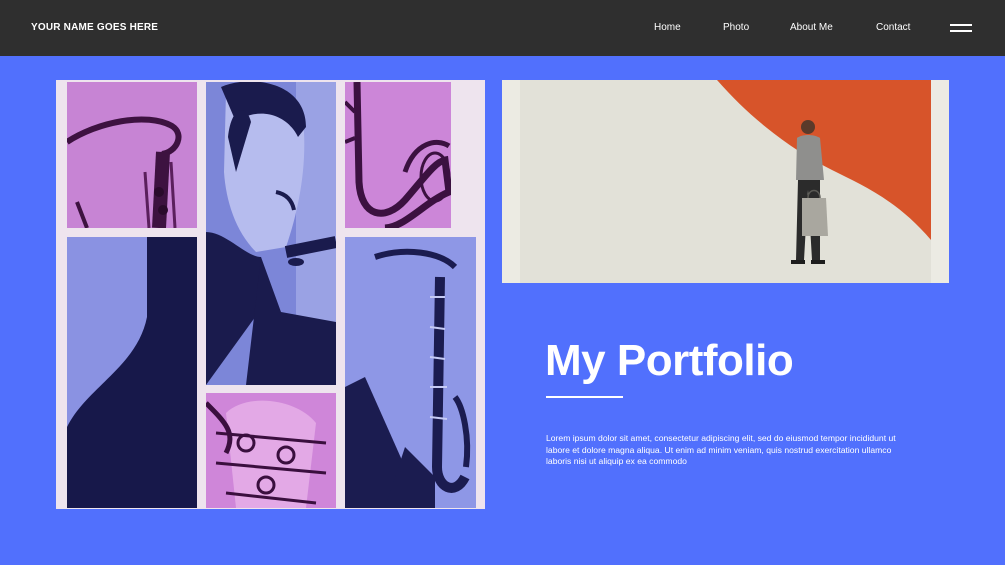  Describe the element at coordinates (667, 27) in the screenshot. I see `nav-link-home: Home` at that location.